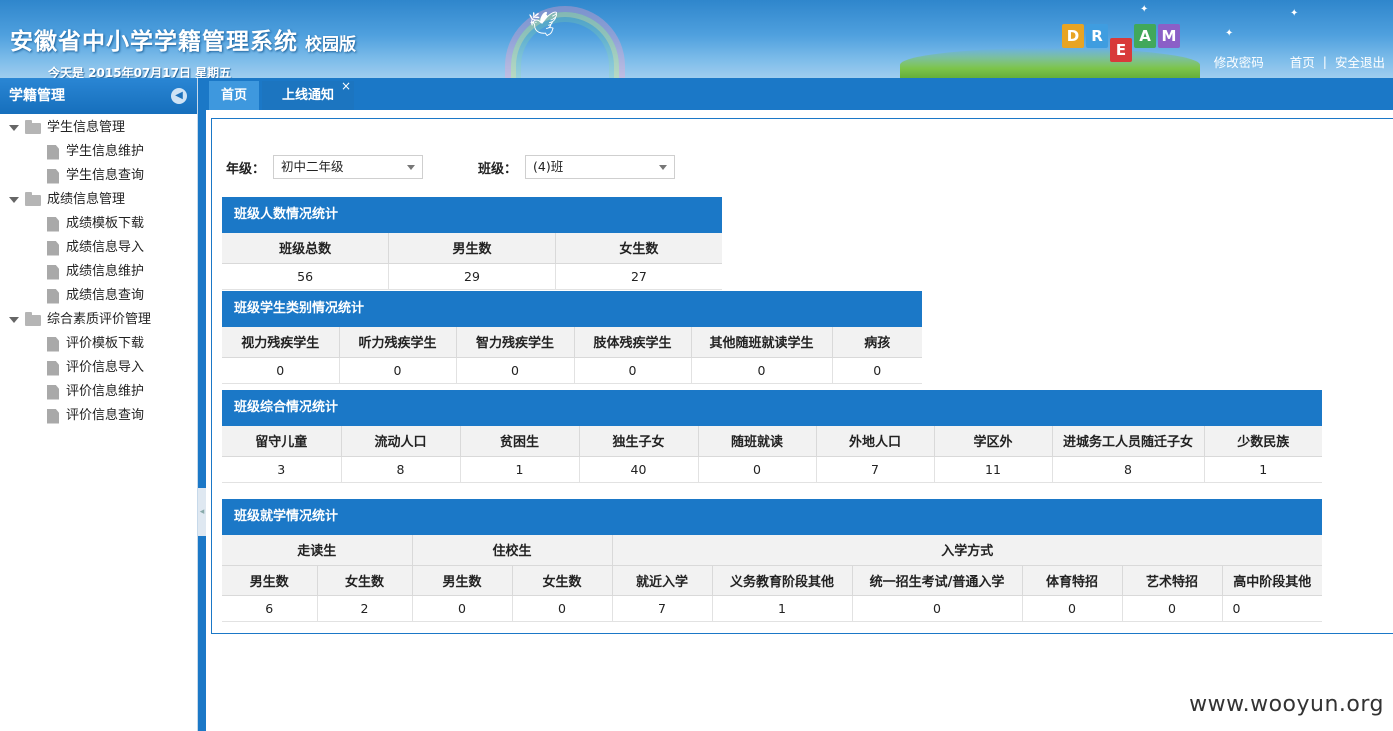  Describe the element at coordinates (98, 128) in the screenshot. I see `tree-group-student-info: 学生信息管理` at that location.